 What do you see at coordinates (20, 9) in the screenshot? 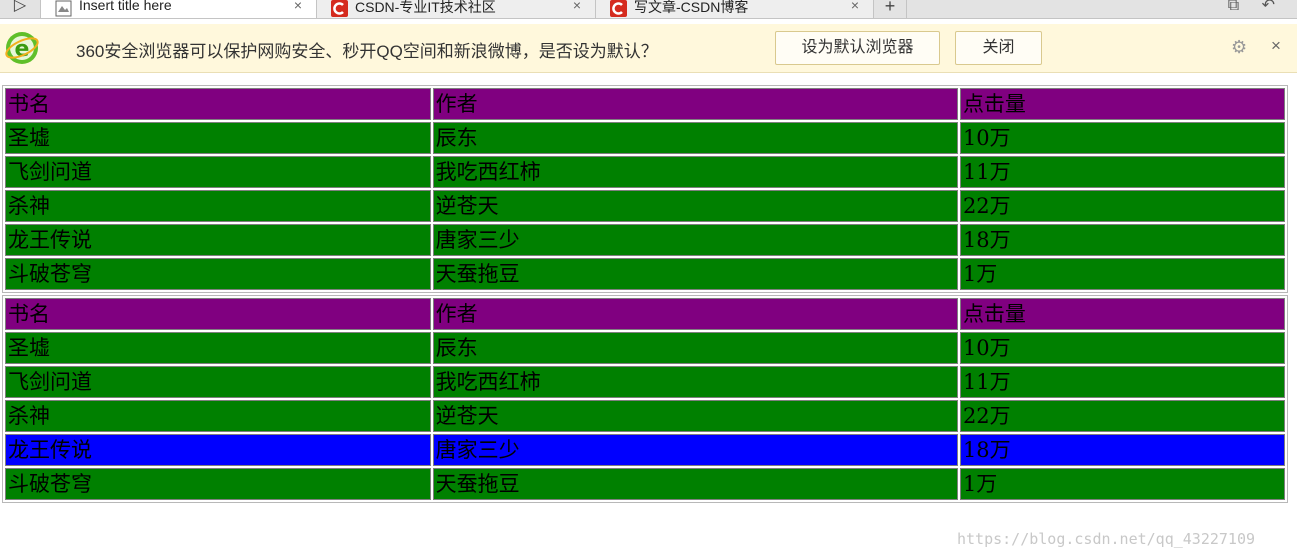
I see `back-button: ▷` at bounding box center [20, 9].